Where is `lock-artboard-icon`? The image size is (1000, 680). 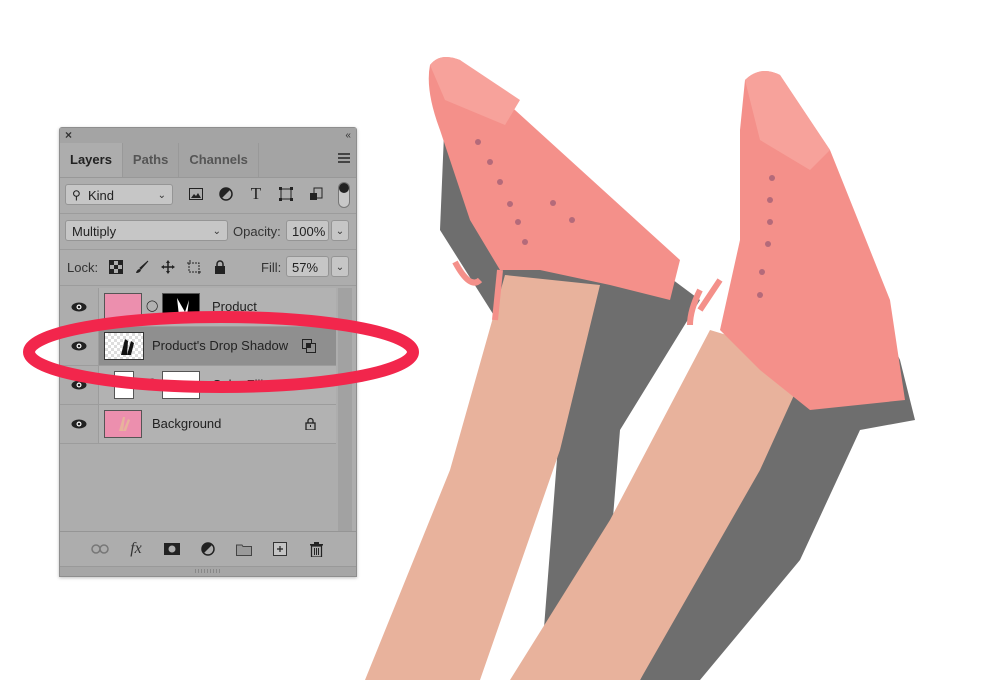
lock-artboard-icon is located at coordinates (194, 267).